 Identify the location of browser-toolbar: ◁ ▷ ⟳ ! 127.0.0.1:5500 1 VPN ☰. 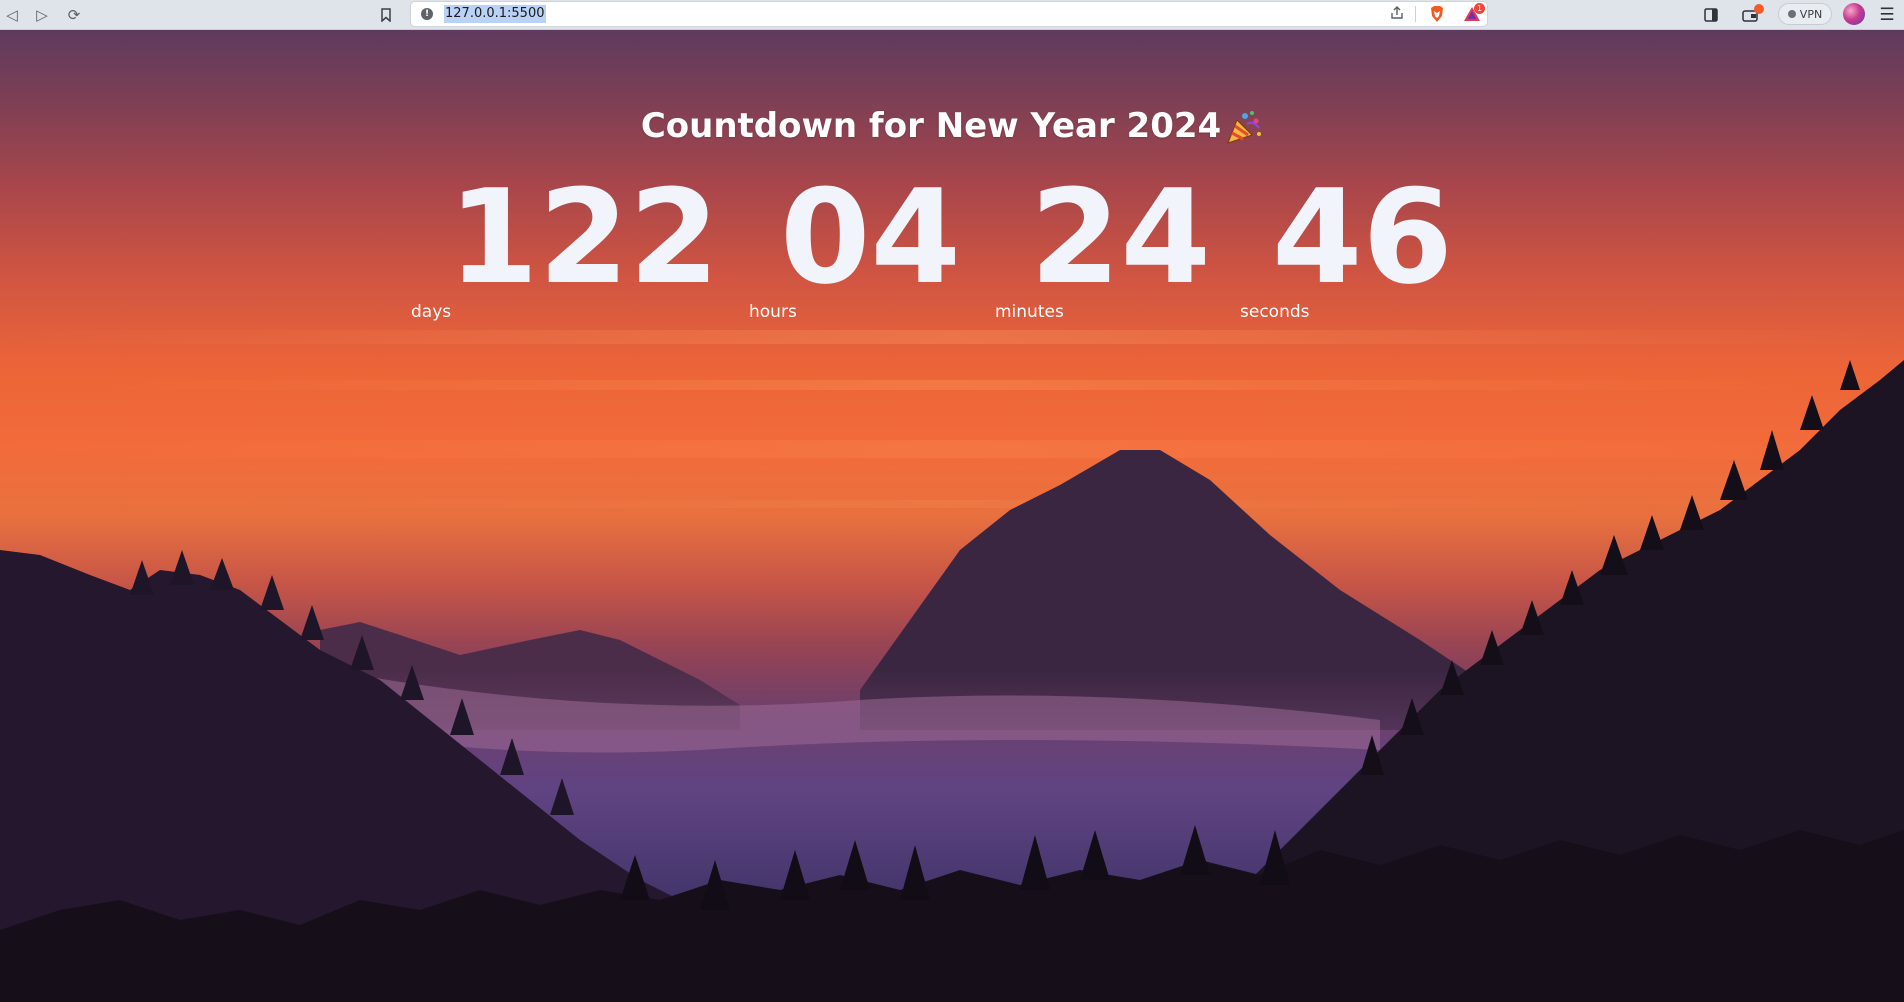
(952, 15).